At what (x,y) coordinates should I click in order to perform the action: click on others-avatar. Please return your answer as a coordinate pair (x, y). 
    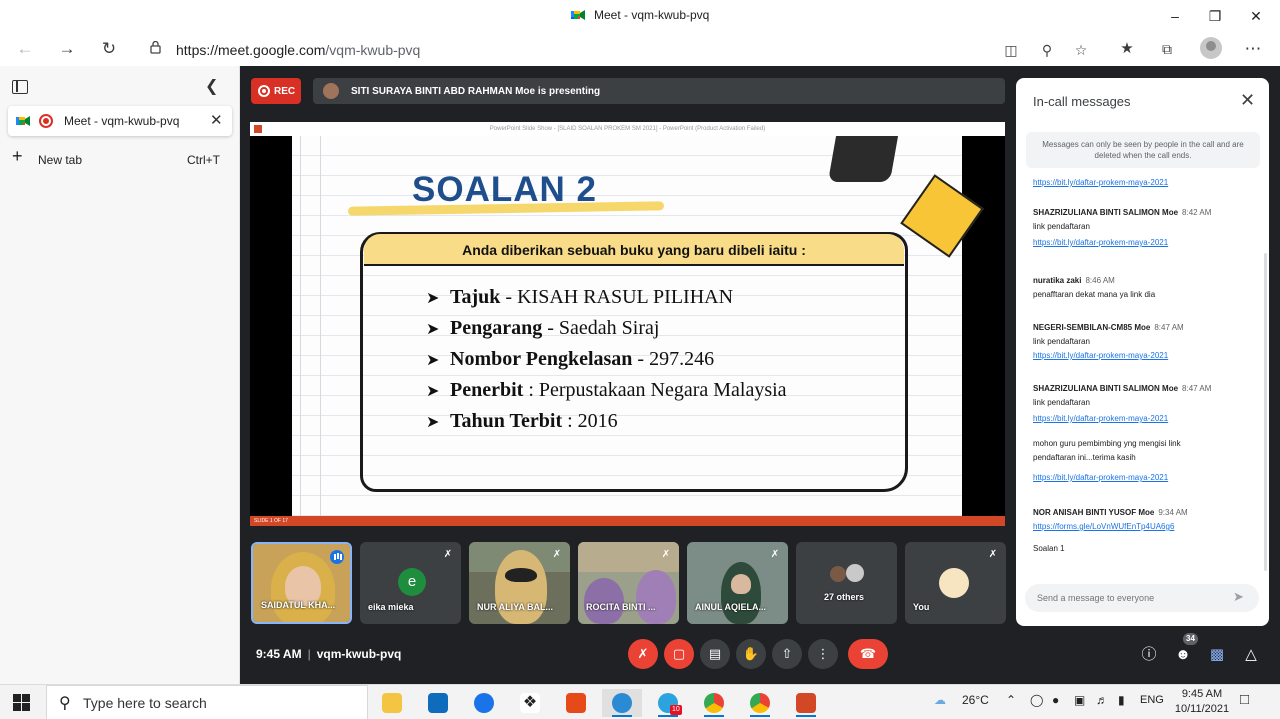
    Looking at the image, I should click on (855, 573).